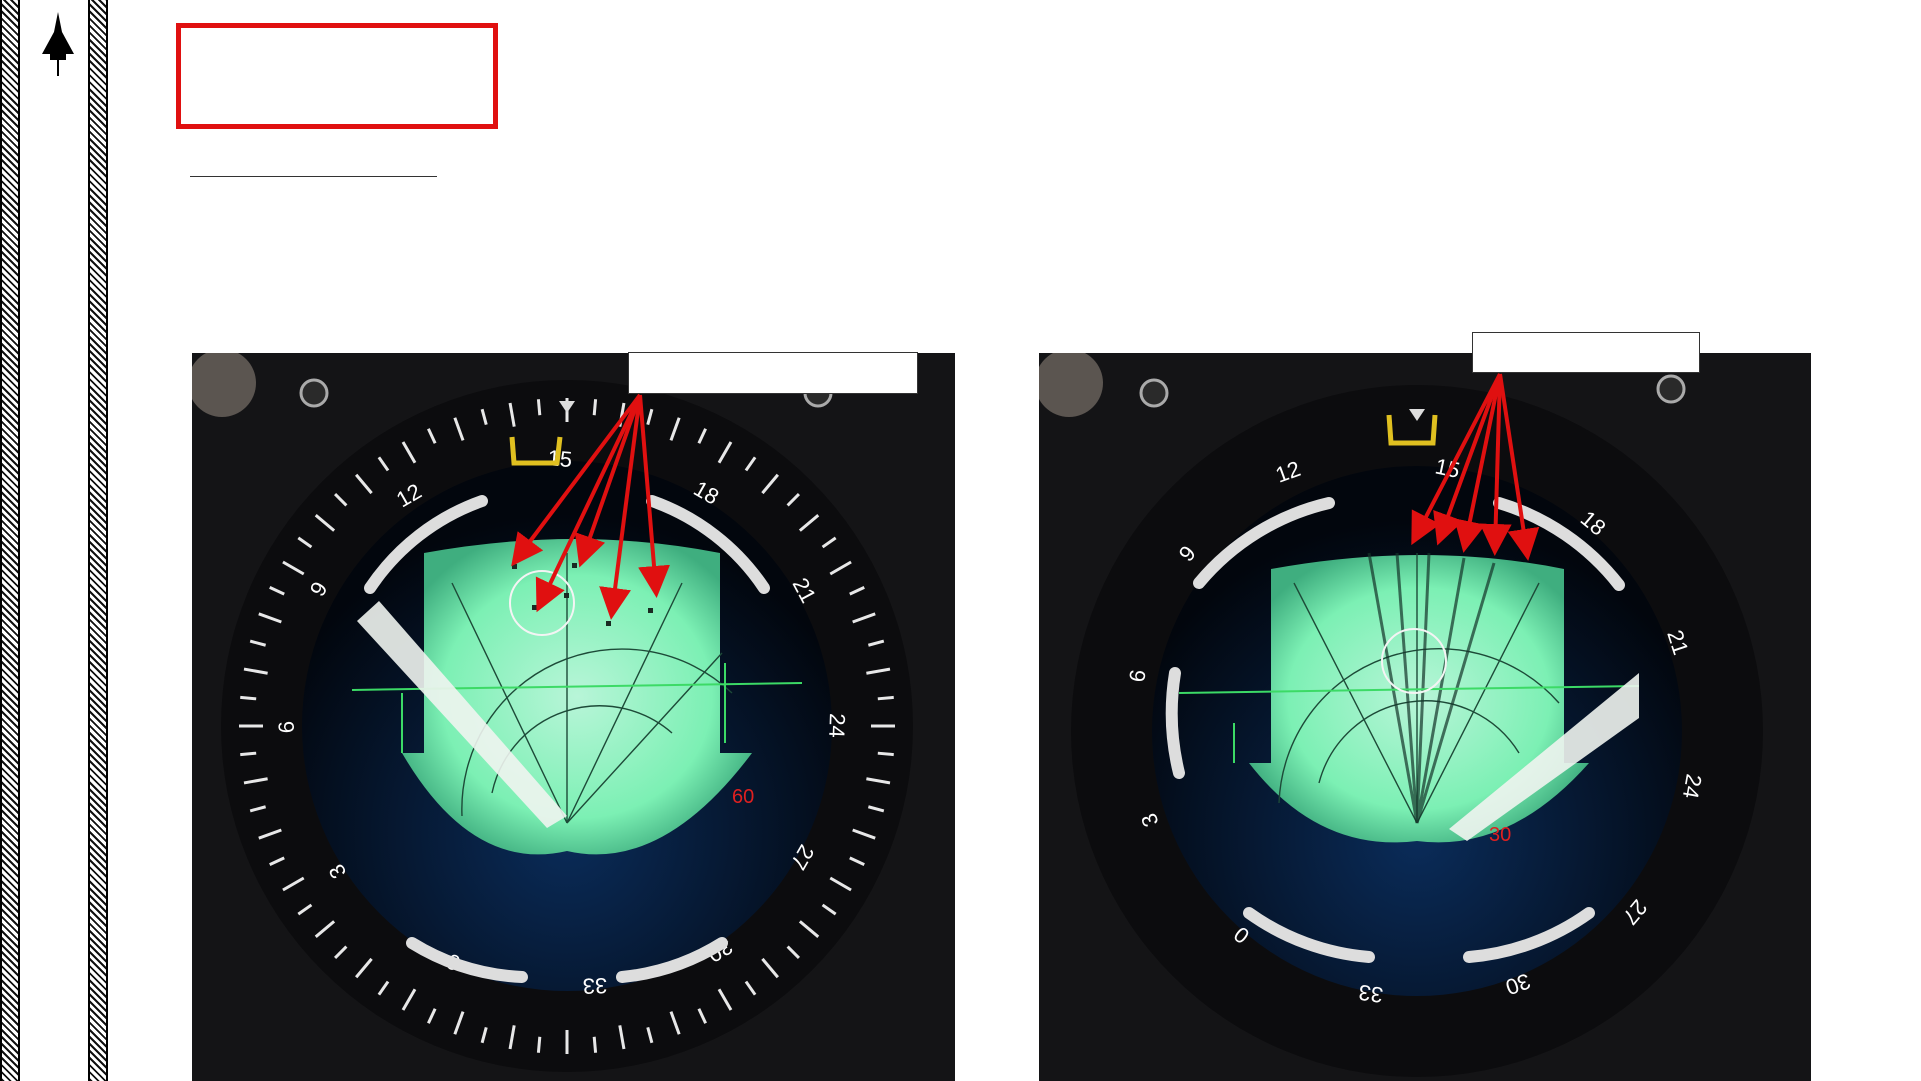 The width and height of the screenshot is (1921, 1081). What do you see at coordinates (337, 76) in the screenshot?
I see `title-highlight-box` at bounding box center [337, 76].